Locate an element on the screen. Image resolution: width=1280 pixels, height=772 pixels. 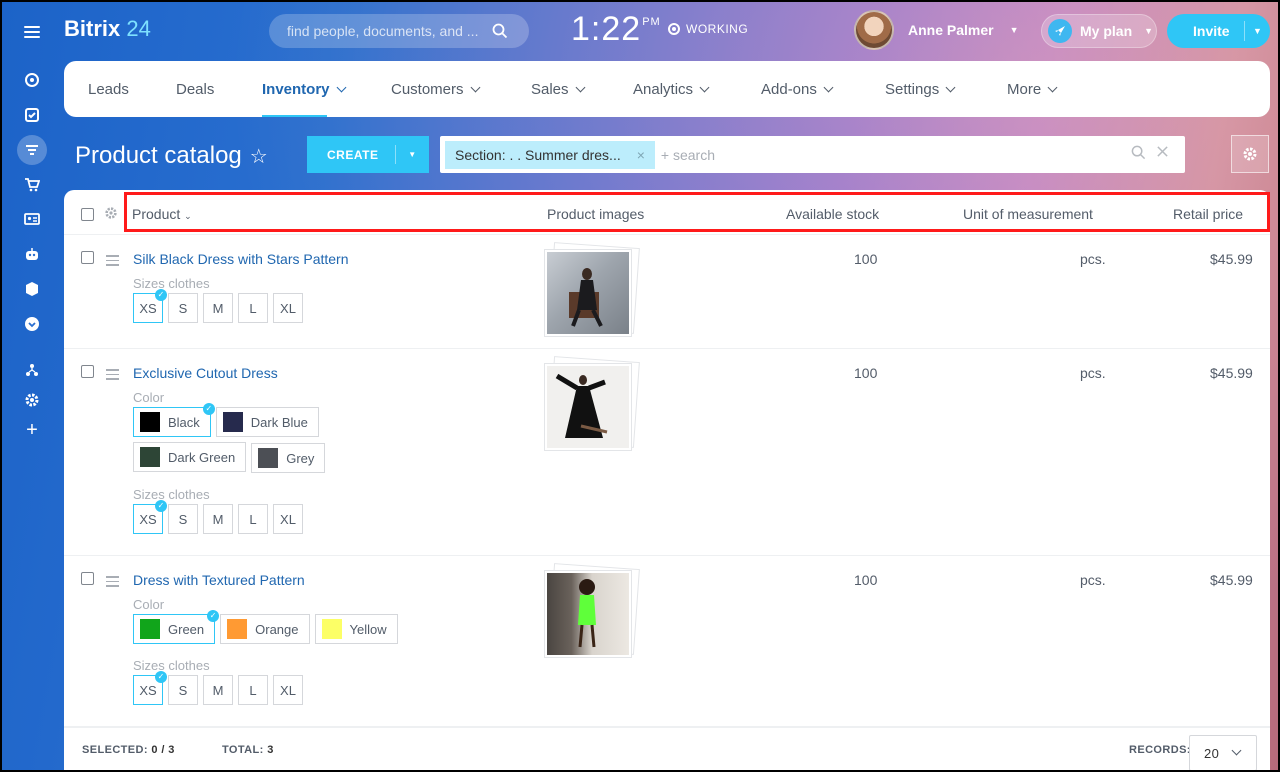
list-settings-button is located at coordinates (1250, 154).